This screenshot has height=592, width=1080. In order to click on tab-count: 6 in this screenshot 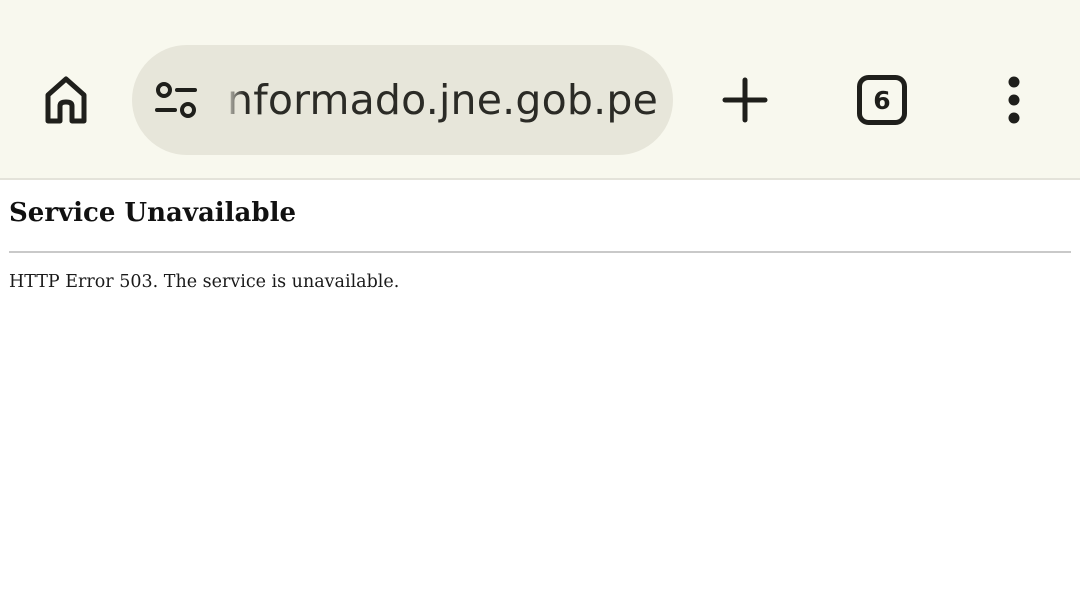, I will do `click(881, 100)`.